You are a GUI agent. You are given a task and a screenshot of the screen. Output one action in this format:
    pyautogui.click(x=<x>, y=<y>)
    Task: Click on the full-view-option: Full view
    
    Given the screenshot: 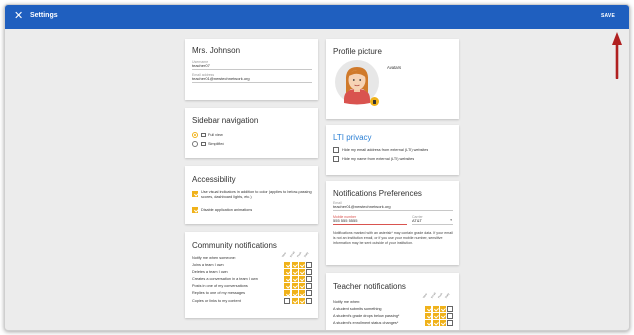 What is the action you would take?
    pyautogui.click(x=207, y=134)
    